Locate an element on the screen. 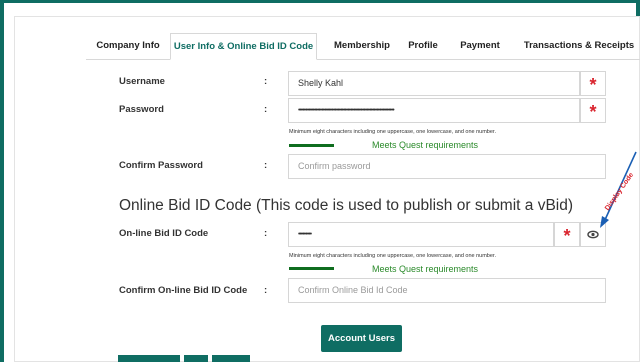  password-label: Password is located at coordinates (141, 109).